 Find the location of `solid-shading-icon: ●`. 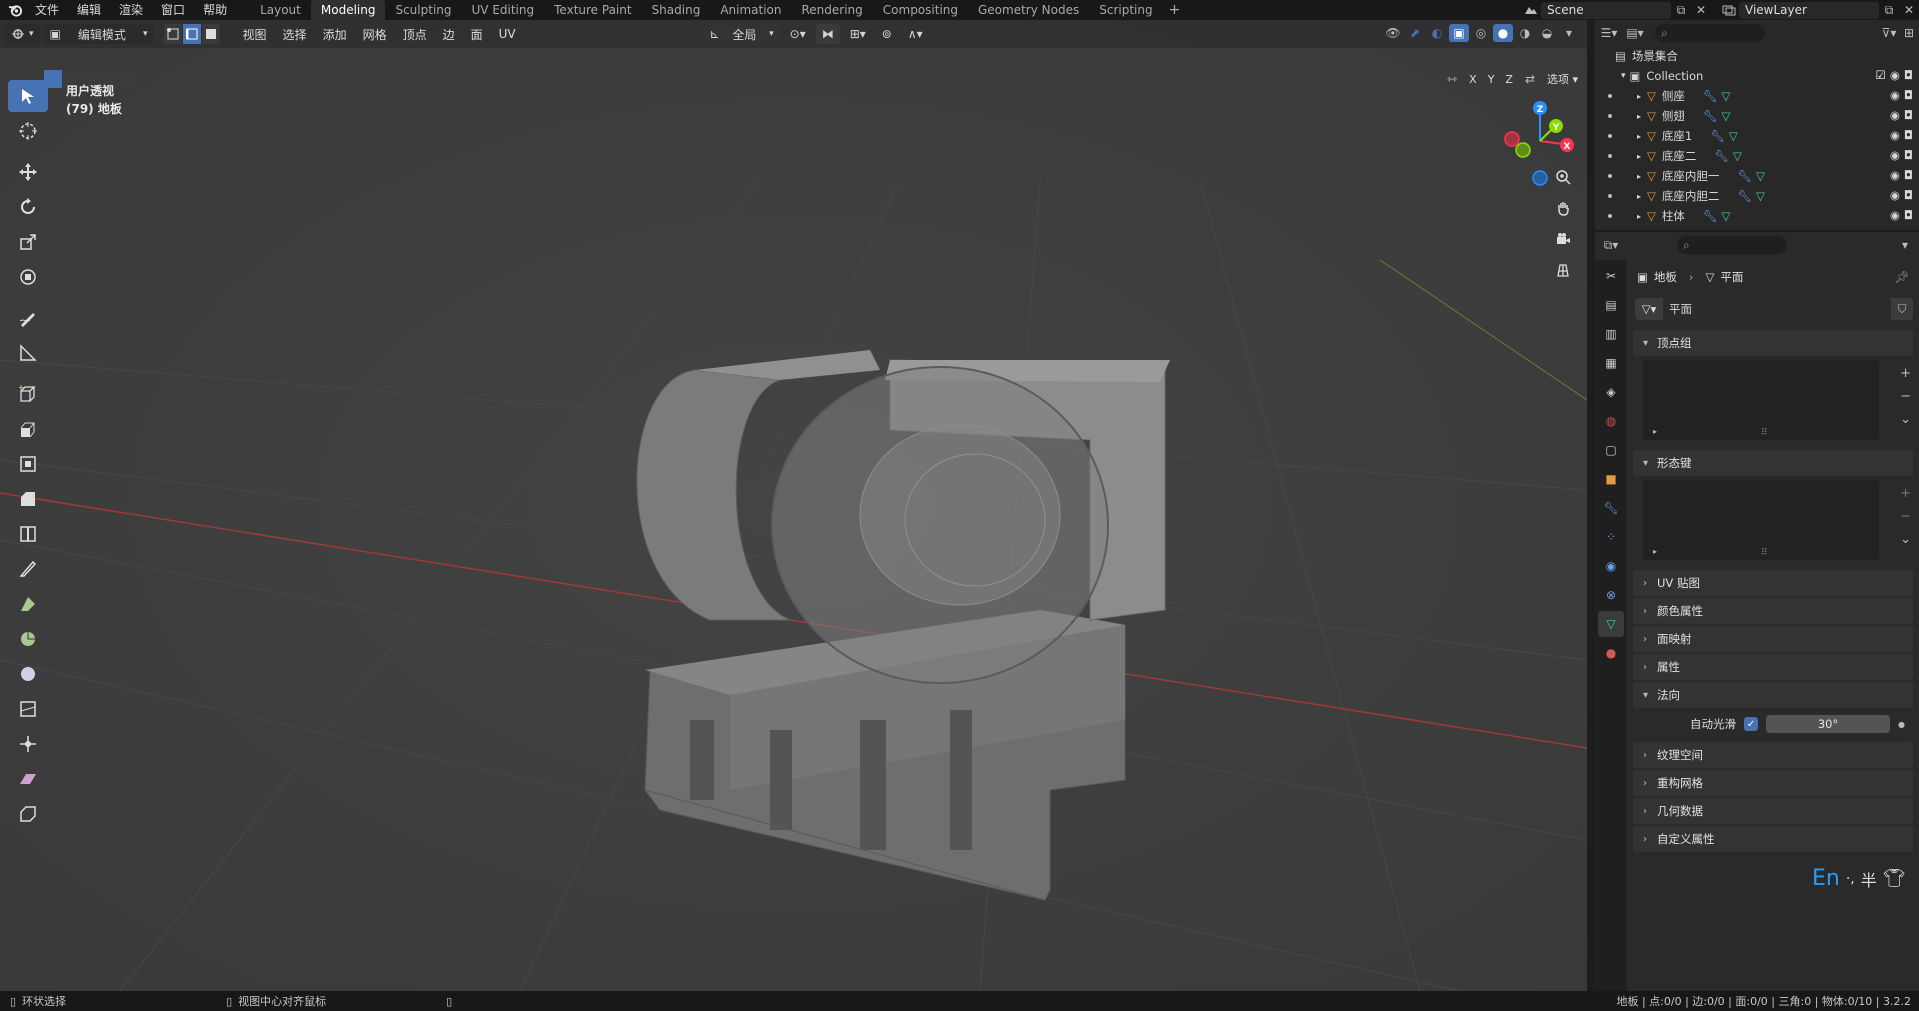

solid-shading-icon: ● is located at coordinates (1503, 33).